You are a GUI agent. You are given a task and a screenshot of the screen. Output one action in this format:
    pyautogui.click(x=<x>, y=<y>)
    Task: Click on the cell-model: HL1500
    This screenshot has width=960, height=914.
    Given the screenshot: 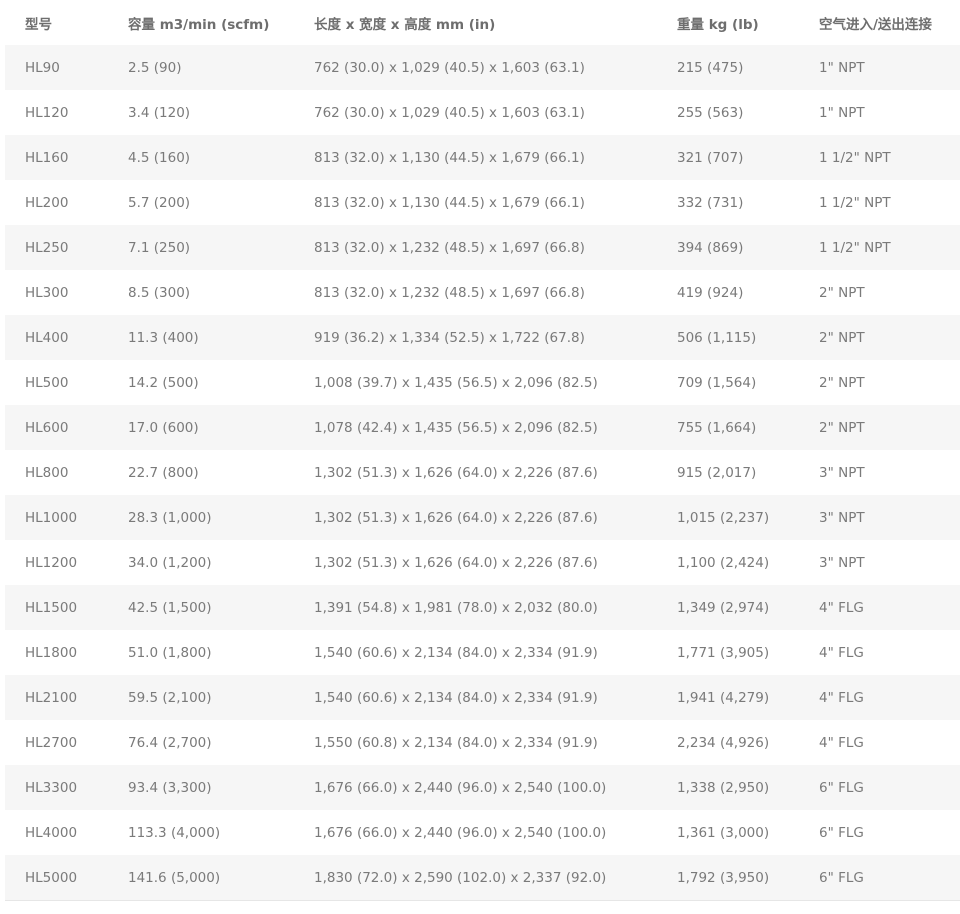 What is the action you would take?
    pyautogui.click(x=56, y=607)
    